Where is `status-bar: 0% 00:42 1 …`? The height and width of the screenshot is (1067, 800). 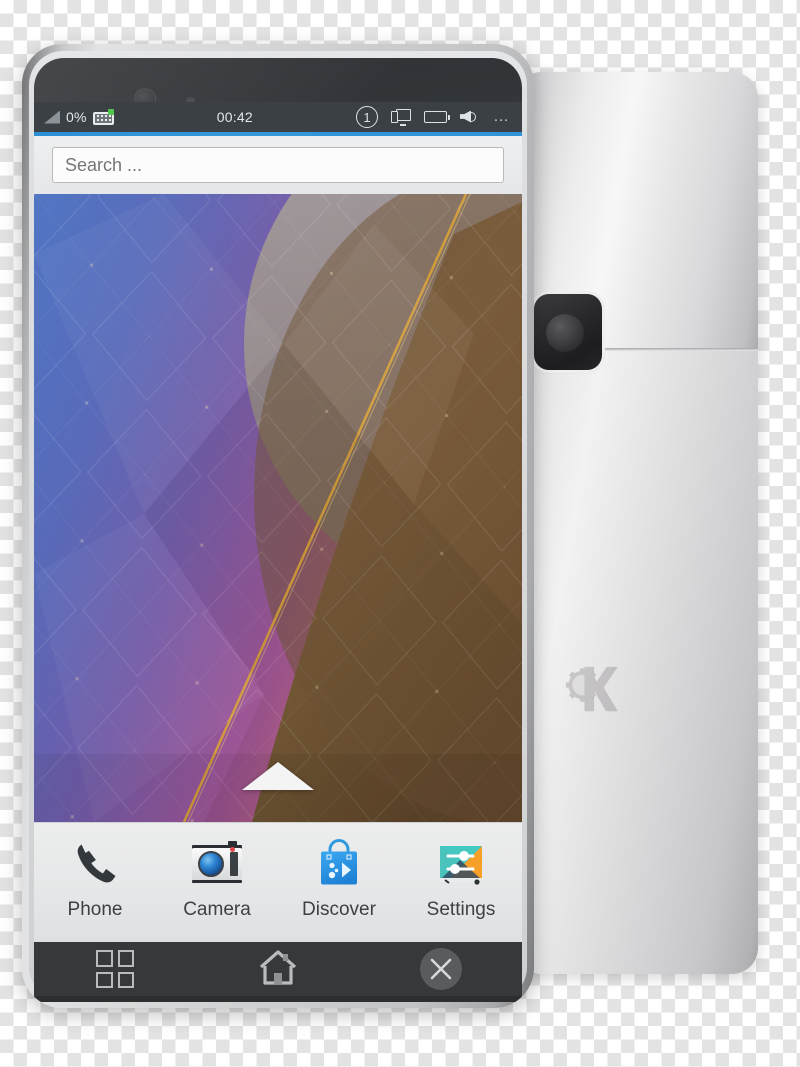
status-bar: 0% 00:42 1 … is located at coordinates (278, 117).